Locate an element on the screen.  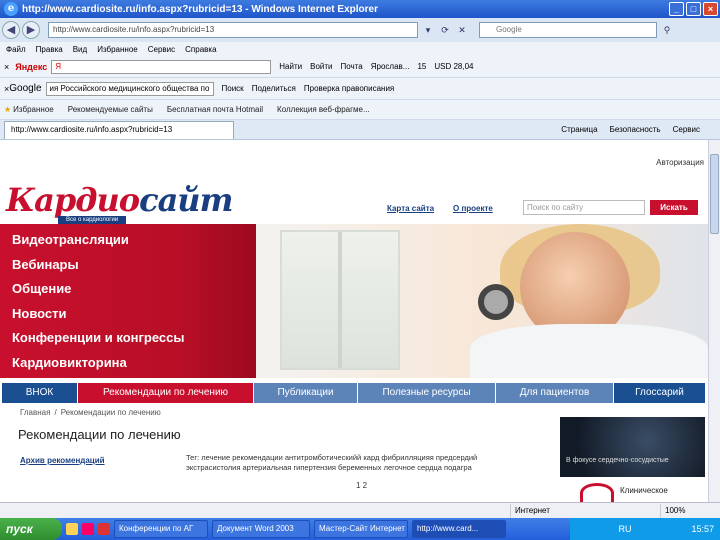
focus-banner: В фокусе сердечно-сосудистые is located at coordinates (632, 447).